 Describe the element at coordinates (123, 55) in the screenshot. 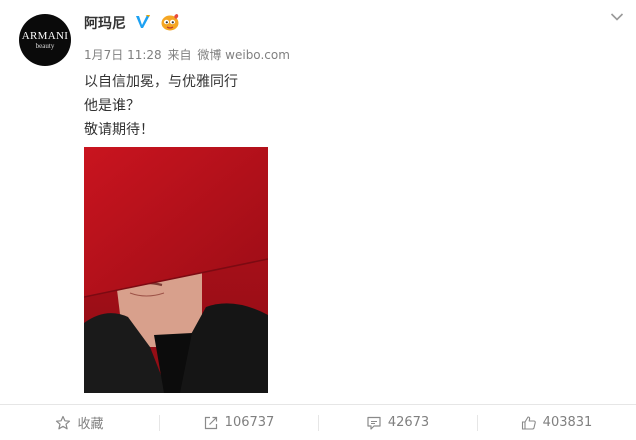

I see `post-time: 1月7日 11:28` at that location.